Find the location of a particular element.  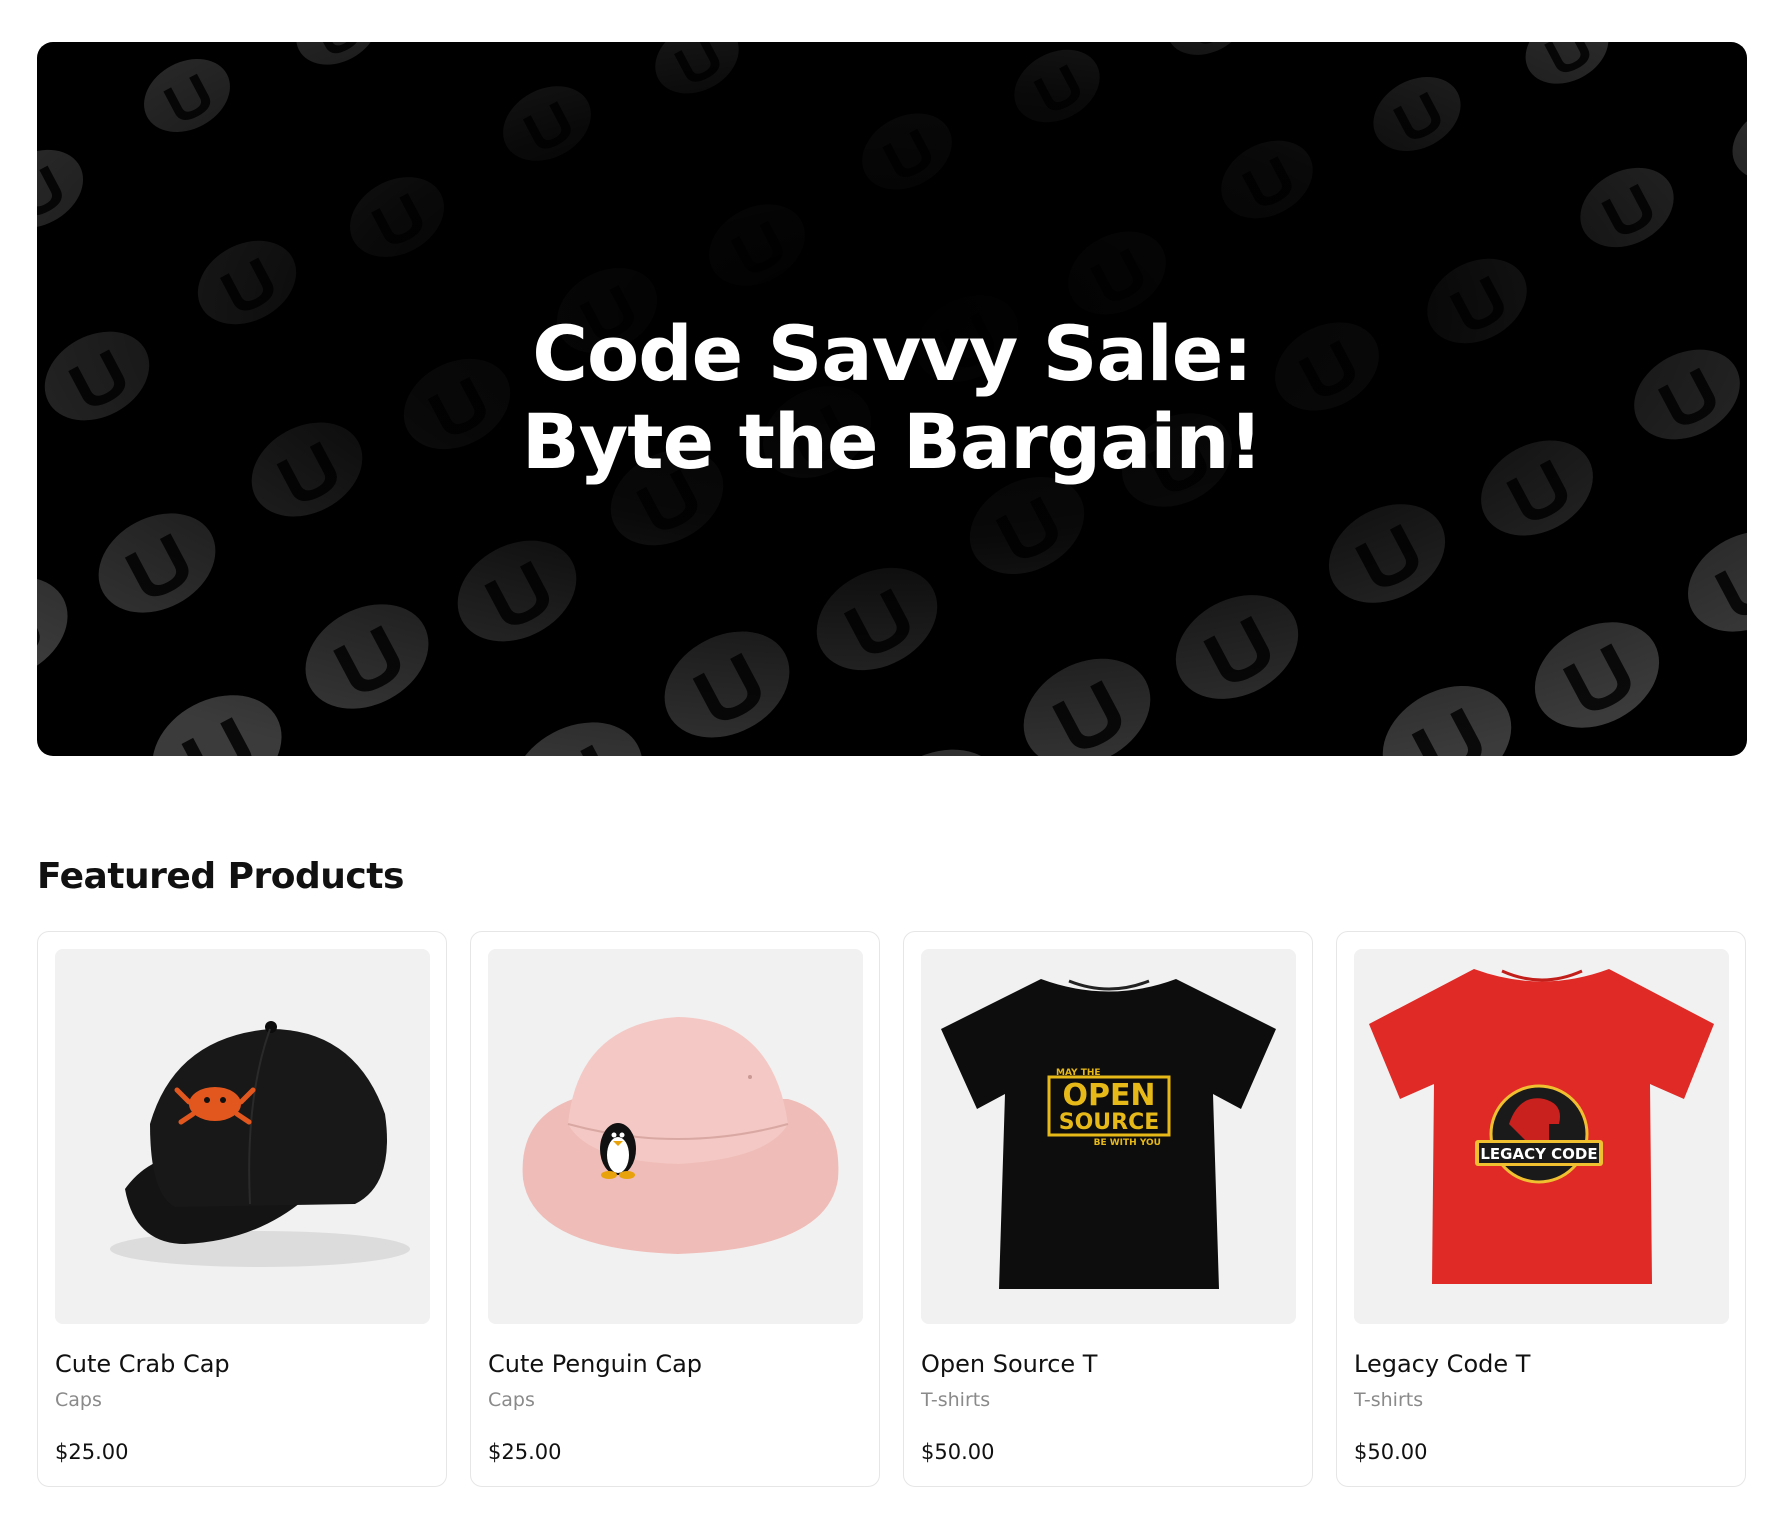

svg-text: OPEN is located at coordinates (1108, 1095).